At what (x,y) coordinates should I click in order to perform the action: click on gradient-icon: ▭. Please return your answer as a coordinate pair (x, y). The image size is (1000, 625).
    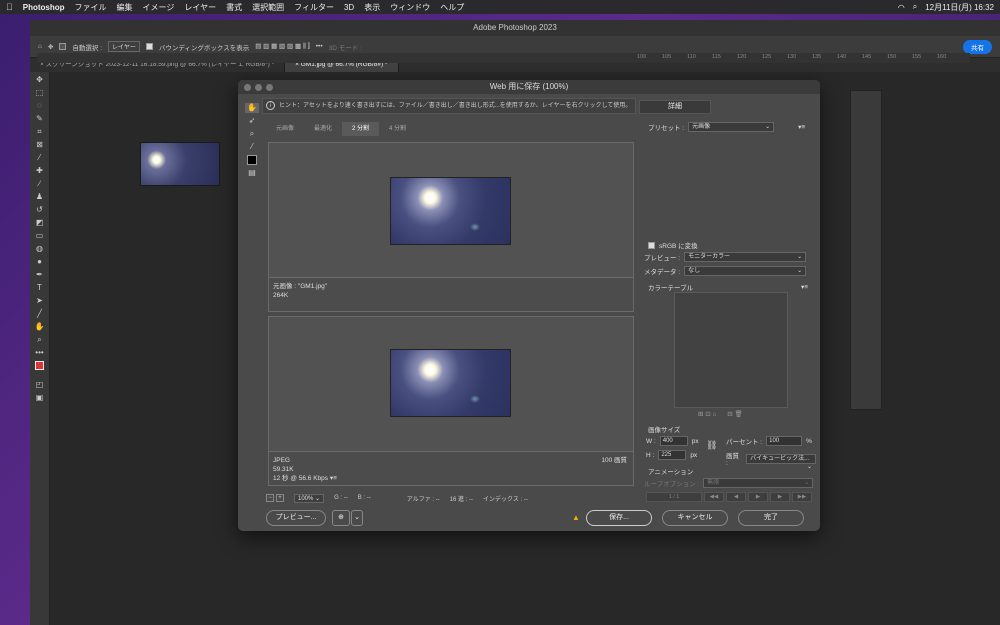
    Looking at the image, I should click on (40, 236).